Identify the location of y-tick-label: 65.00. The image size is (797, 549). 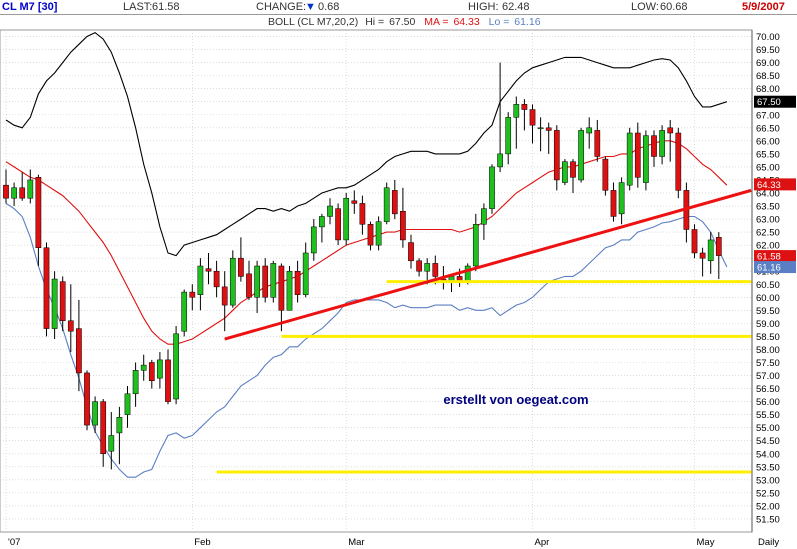
(768, 167).